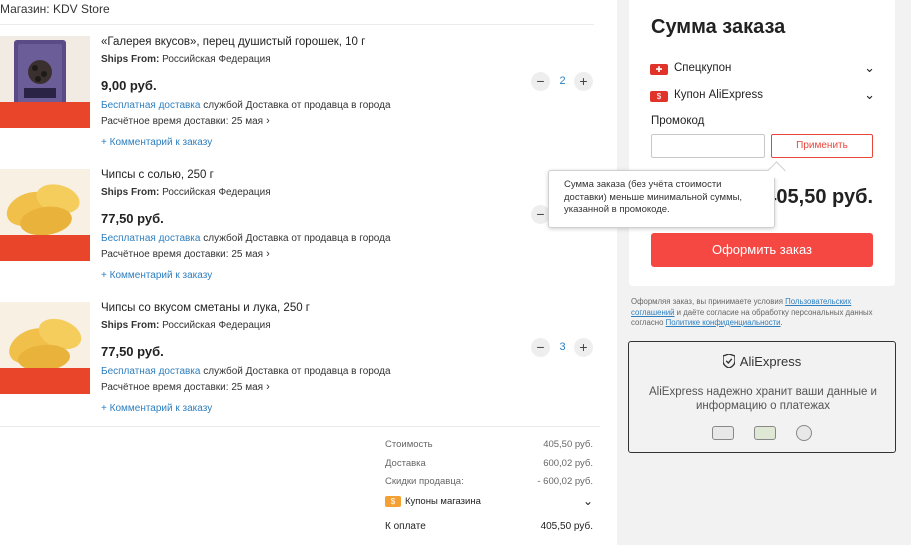 This screenshot has height=545, width=911. I want to click on legal-text: Оформляя заказ, вы принимаете условия, so click(708, 301).